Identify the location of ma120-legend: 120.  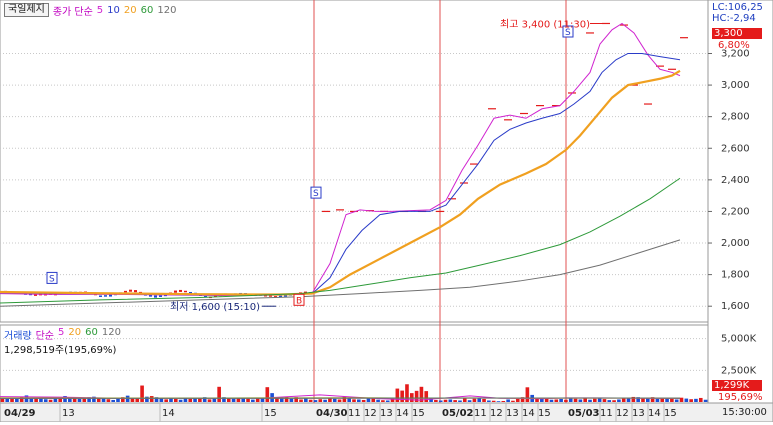
(166, 10).